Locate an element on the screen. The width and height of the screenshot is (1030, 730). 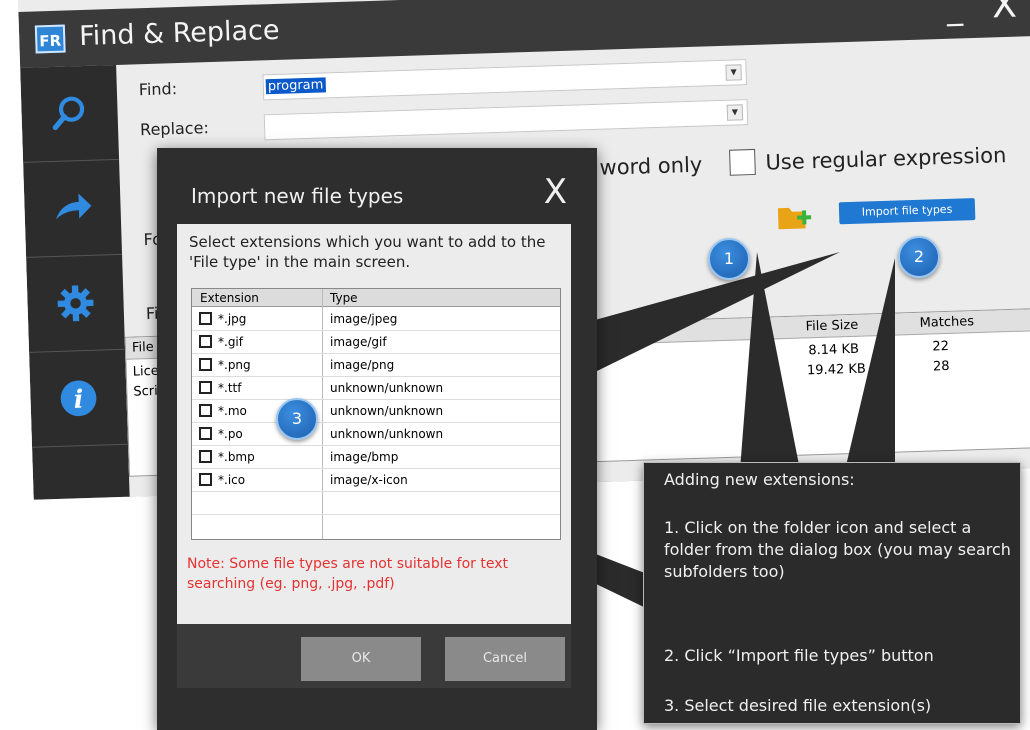
find-value: program is located at coordinates (295, 86).